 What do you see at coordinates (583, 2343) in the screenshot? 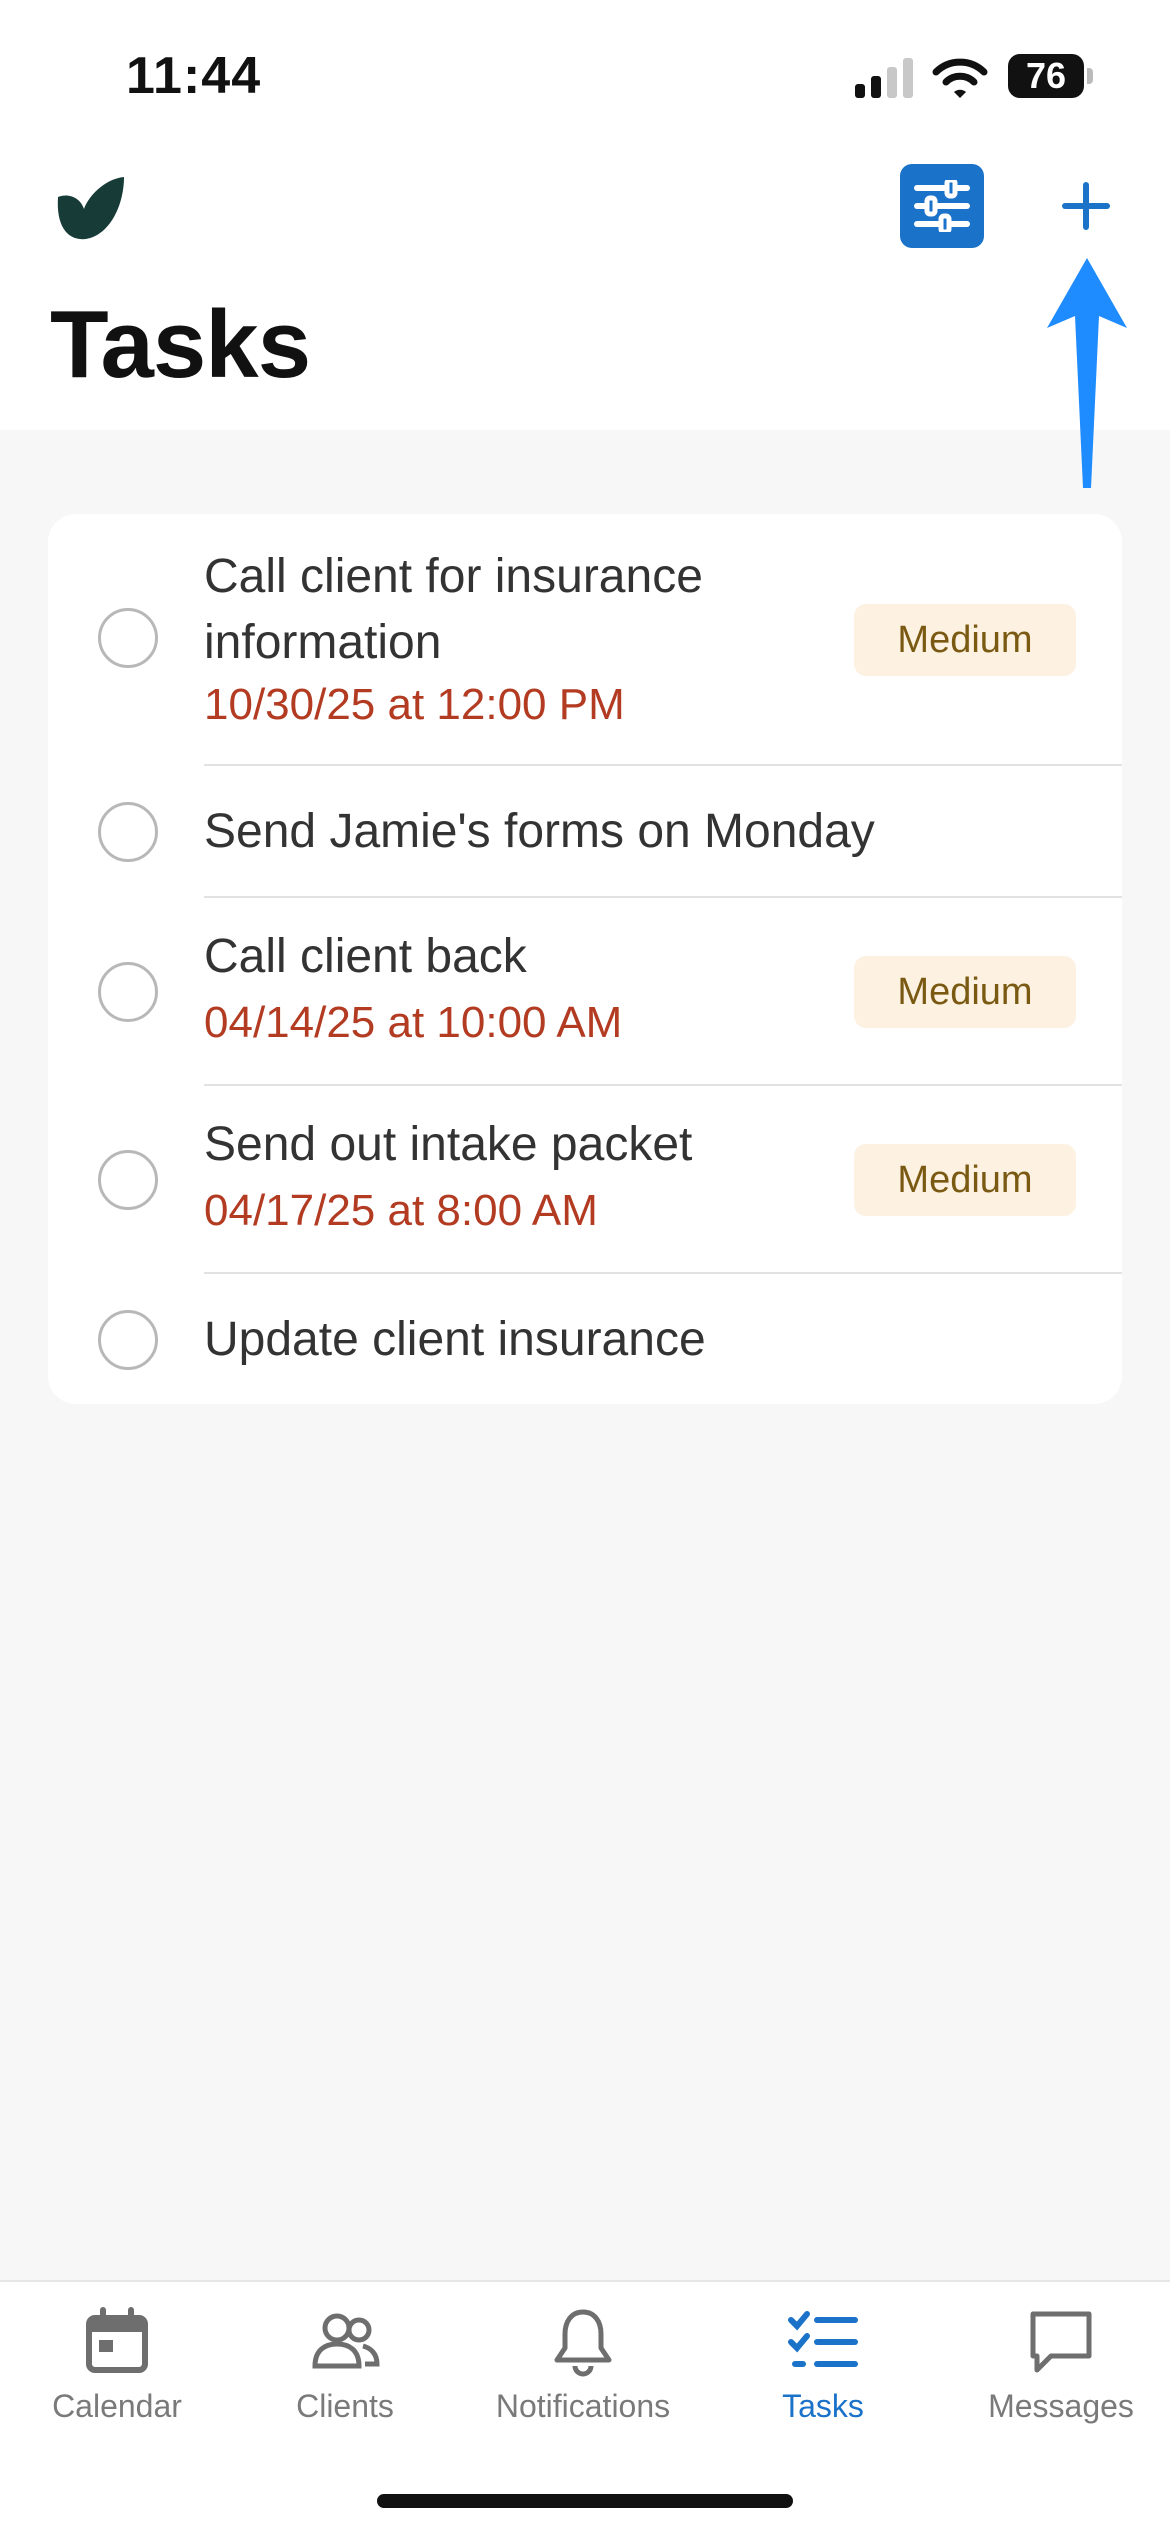
I see `bell-icon` at bounding box center [583, 2343].